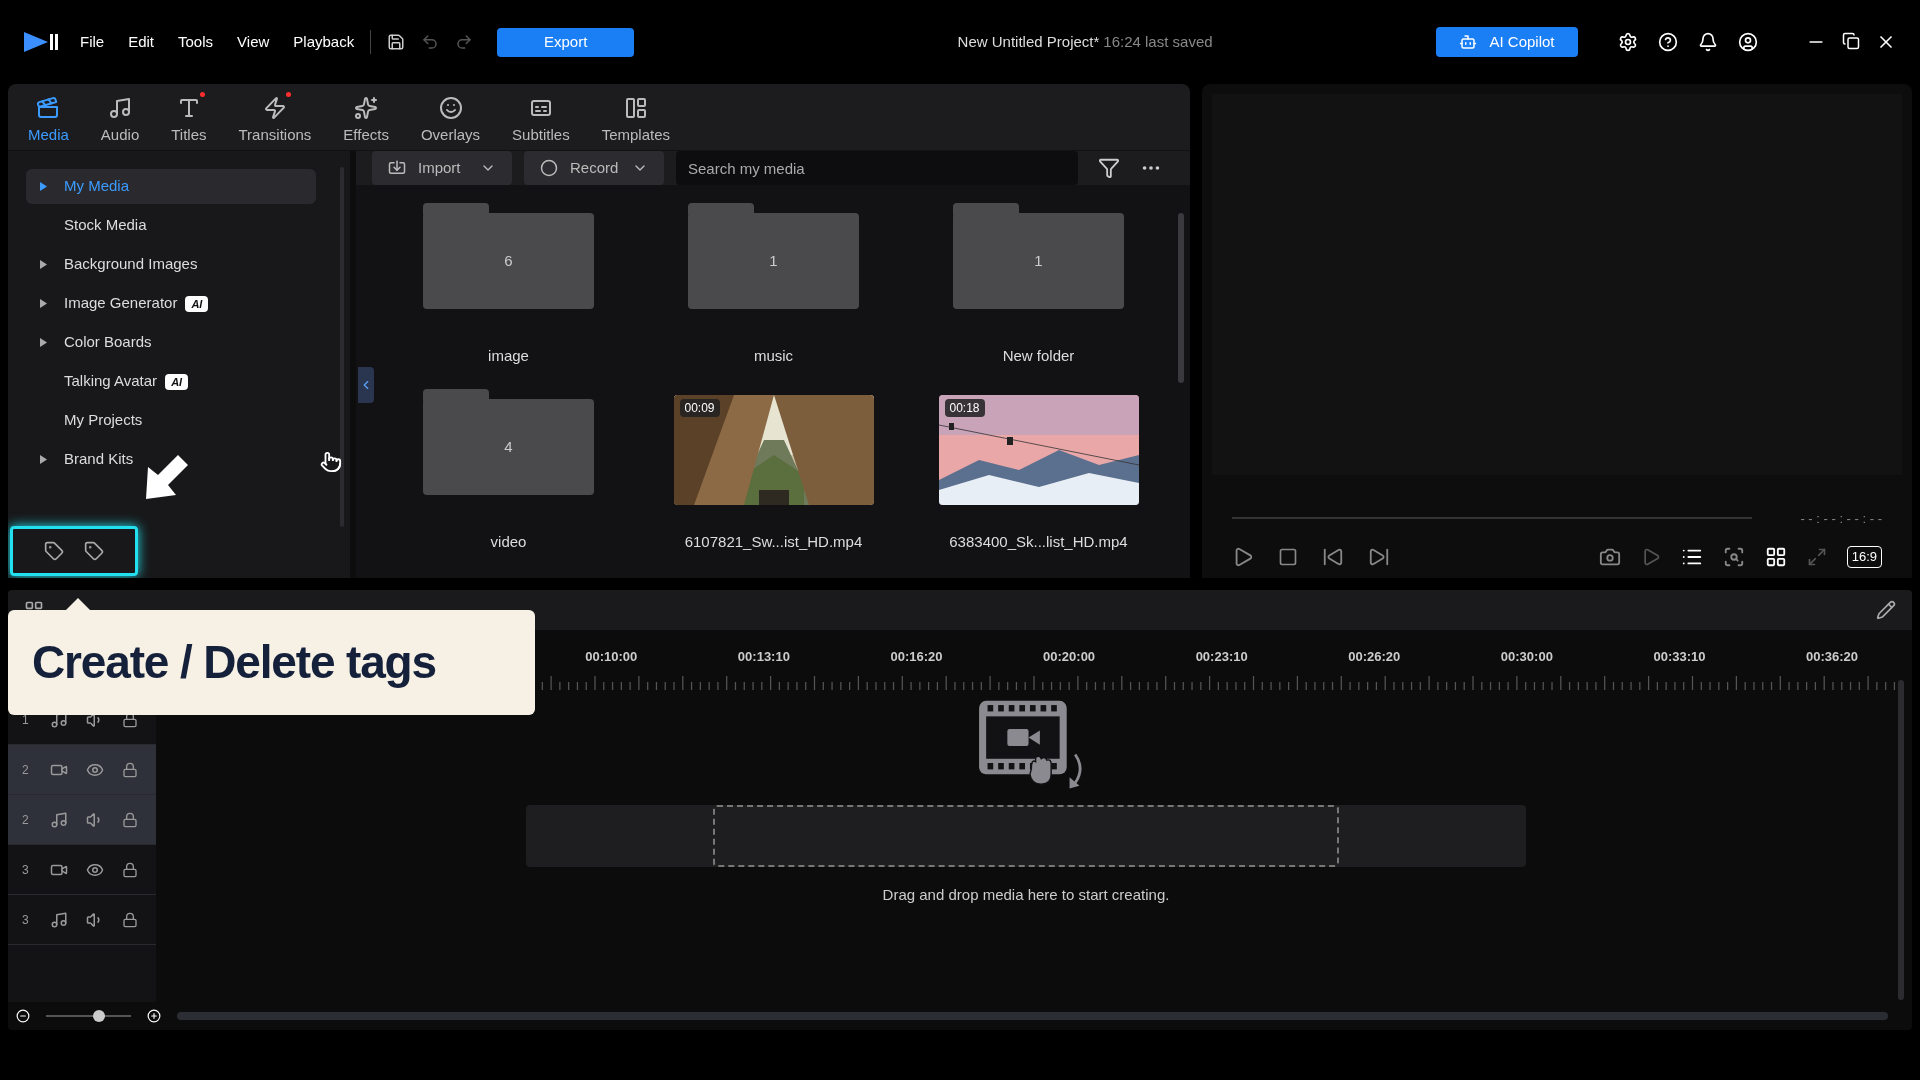 This screenshot has width=1920, height=1080. I want to click on search-field: Search my media, so click(877, 168).